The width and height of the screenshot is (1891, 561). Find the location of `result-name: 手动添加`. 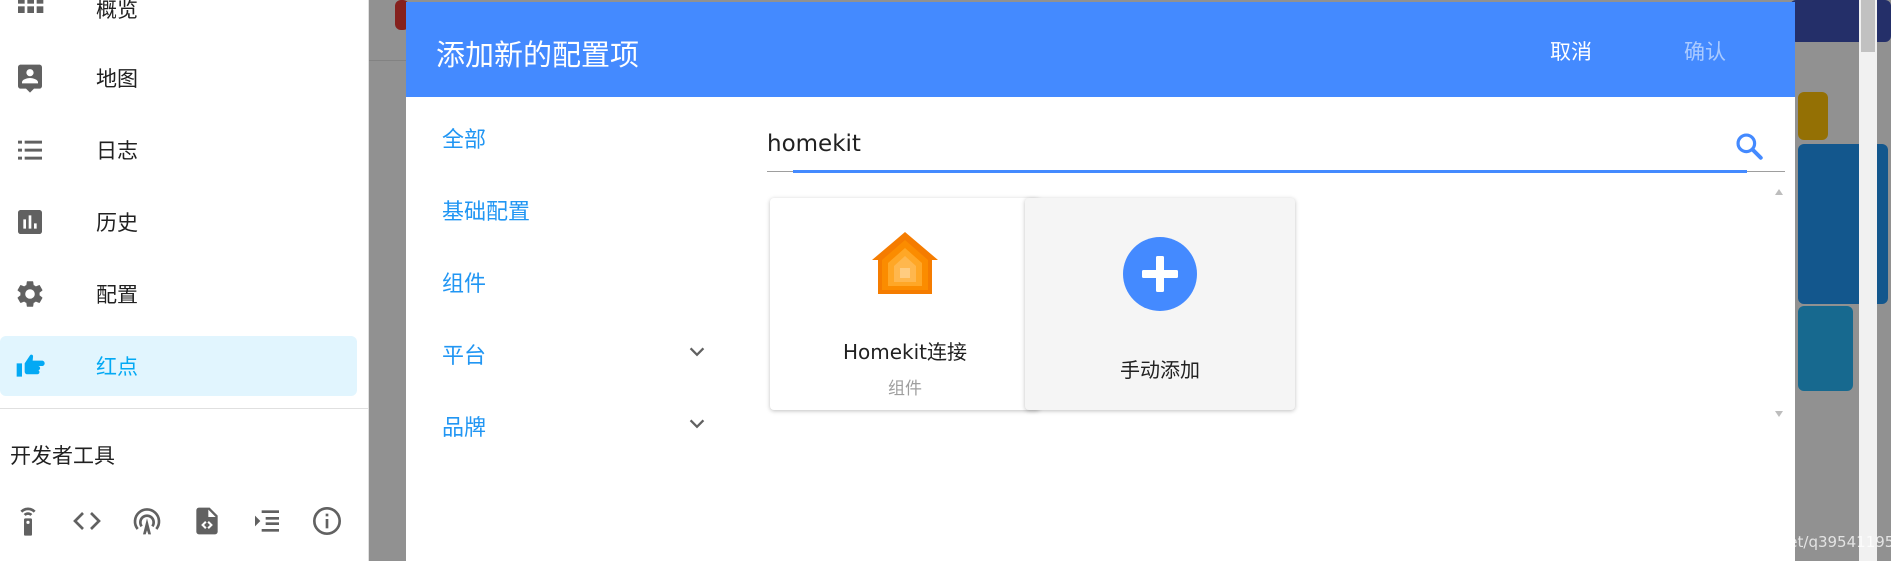

result-name: 手动添加 is located at coordinates (1160, 370).